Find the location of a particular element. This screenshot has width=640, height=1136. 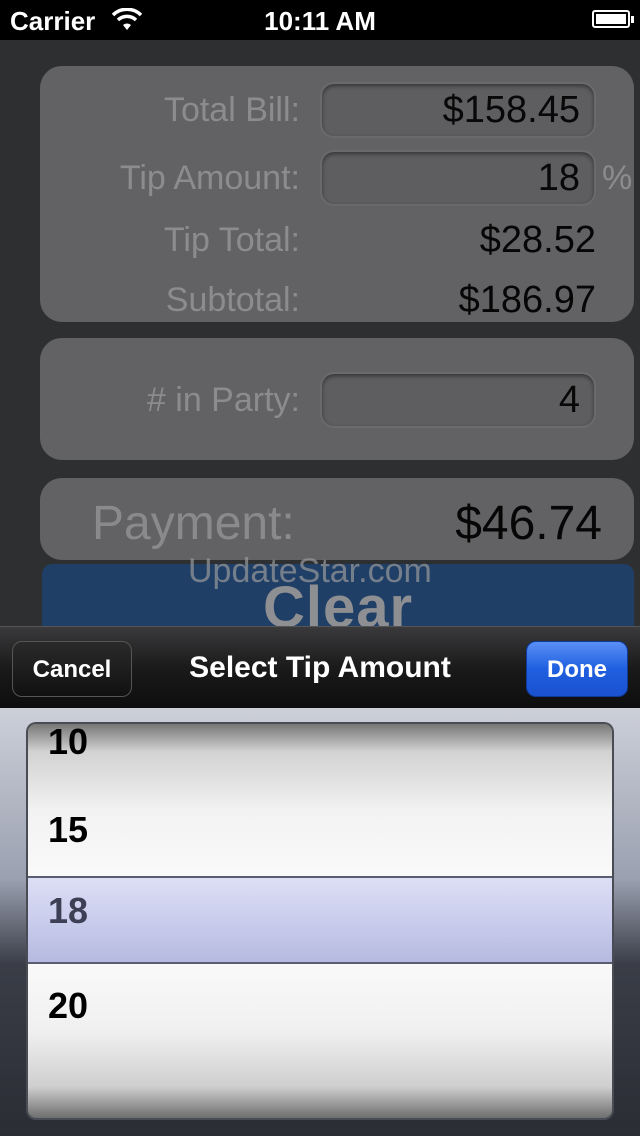

tip-amount-row: Tip Amount: 18 % is located at coordinates (337, 178).